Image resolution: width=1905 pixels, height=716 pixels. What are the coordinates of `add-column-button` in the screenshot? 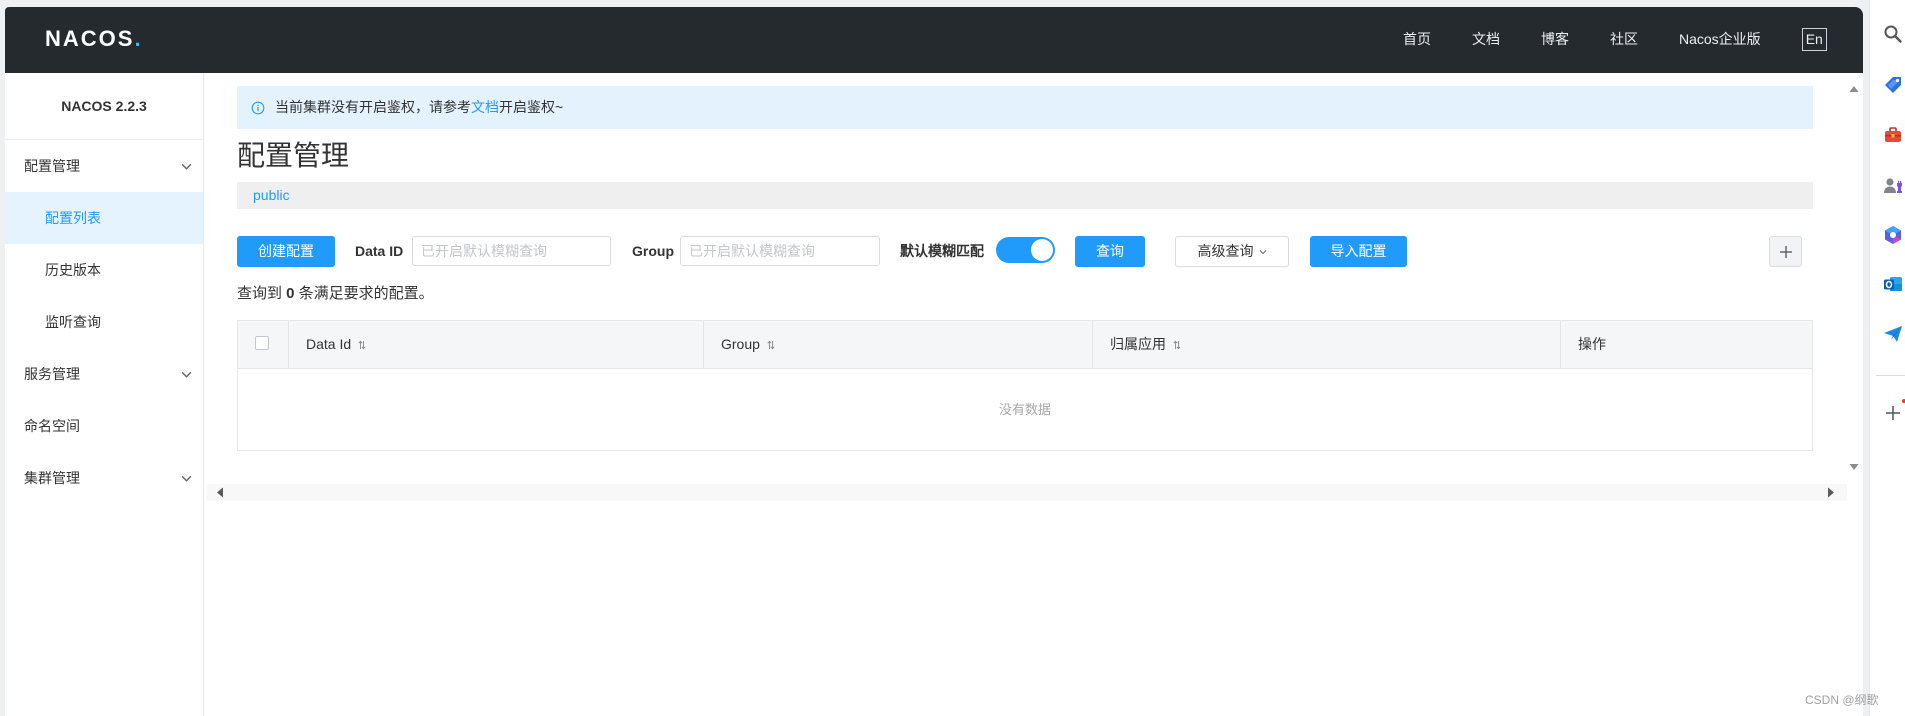 It's located at (1785, 251).